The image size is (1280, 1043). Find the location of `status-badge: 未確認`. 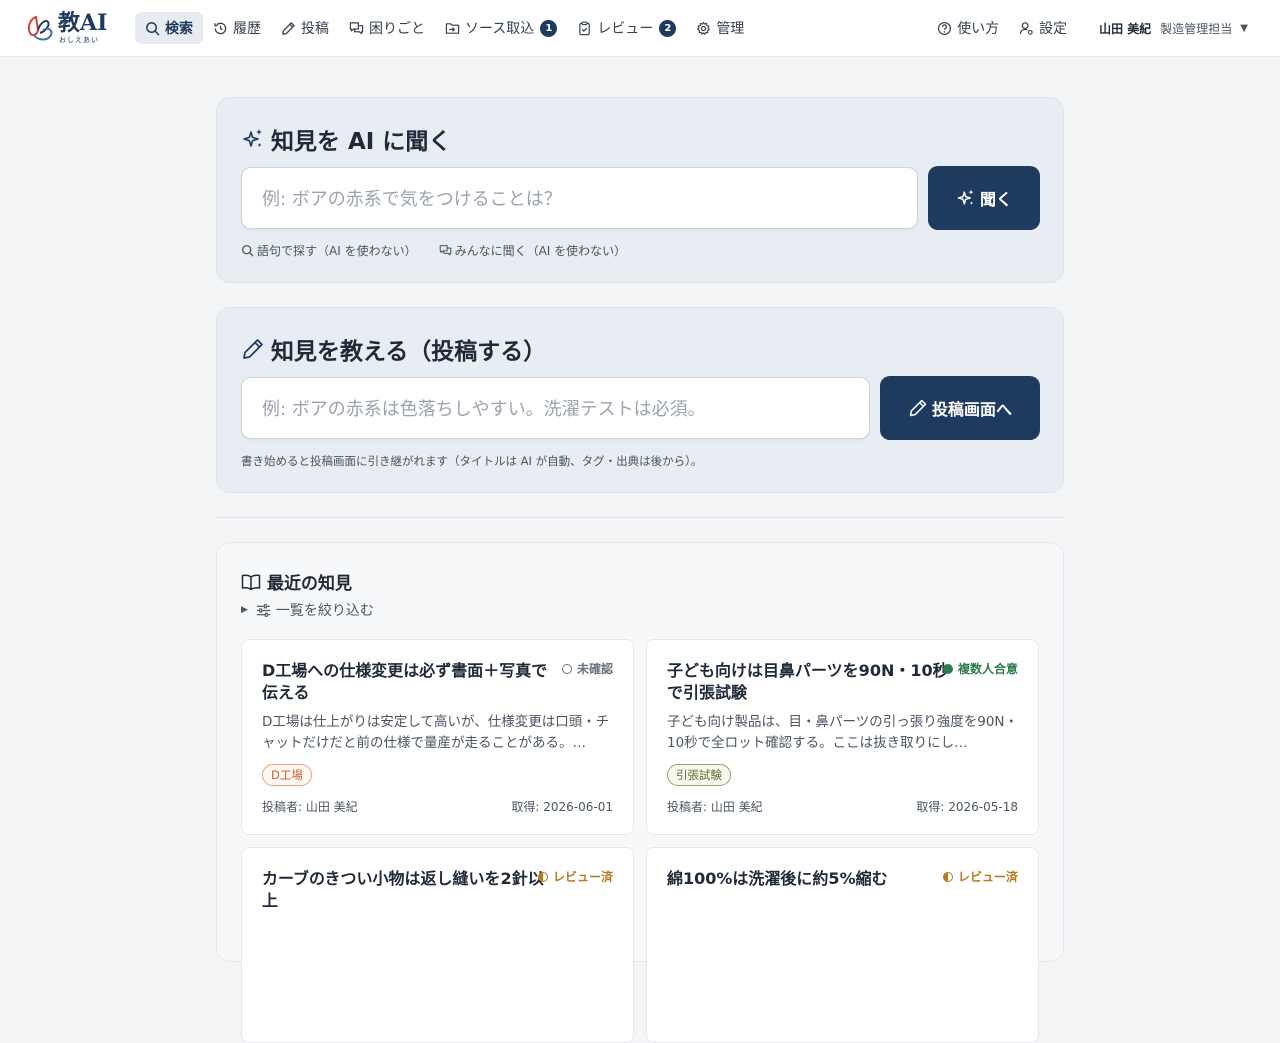

status-badge: 未確認 is located at coordinates (587, 668).